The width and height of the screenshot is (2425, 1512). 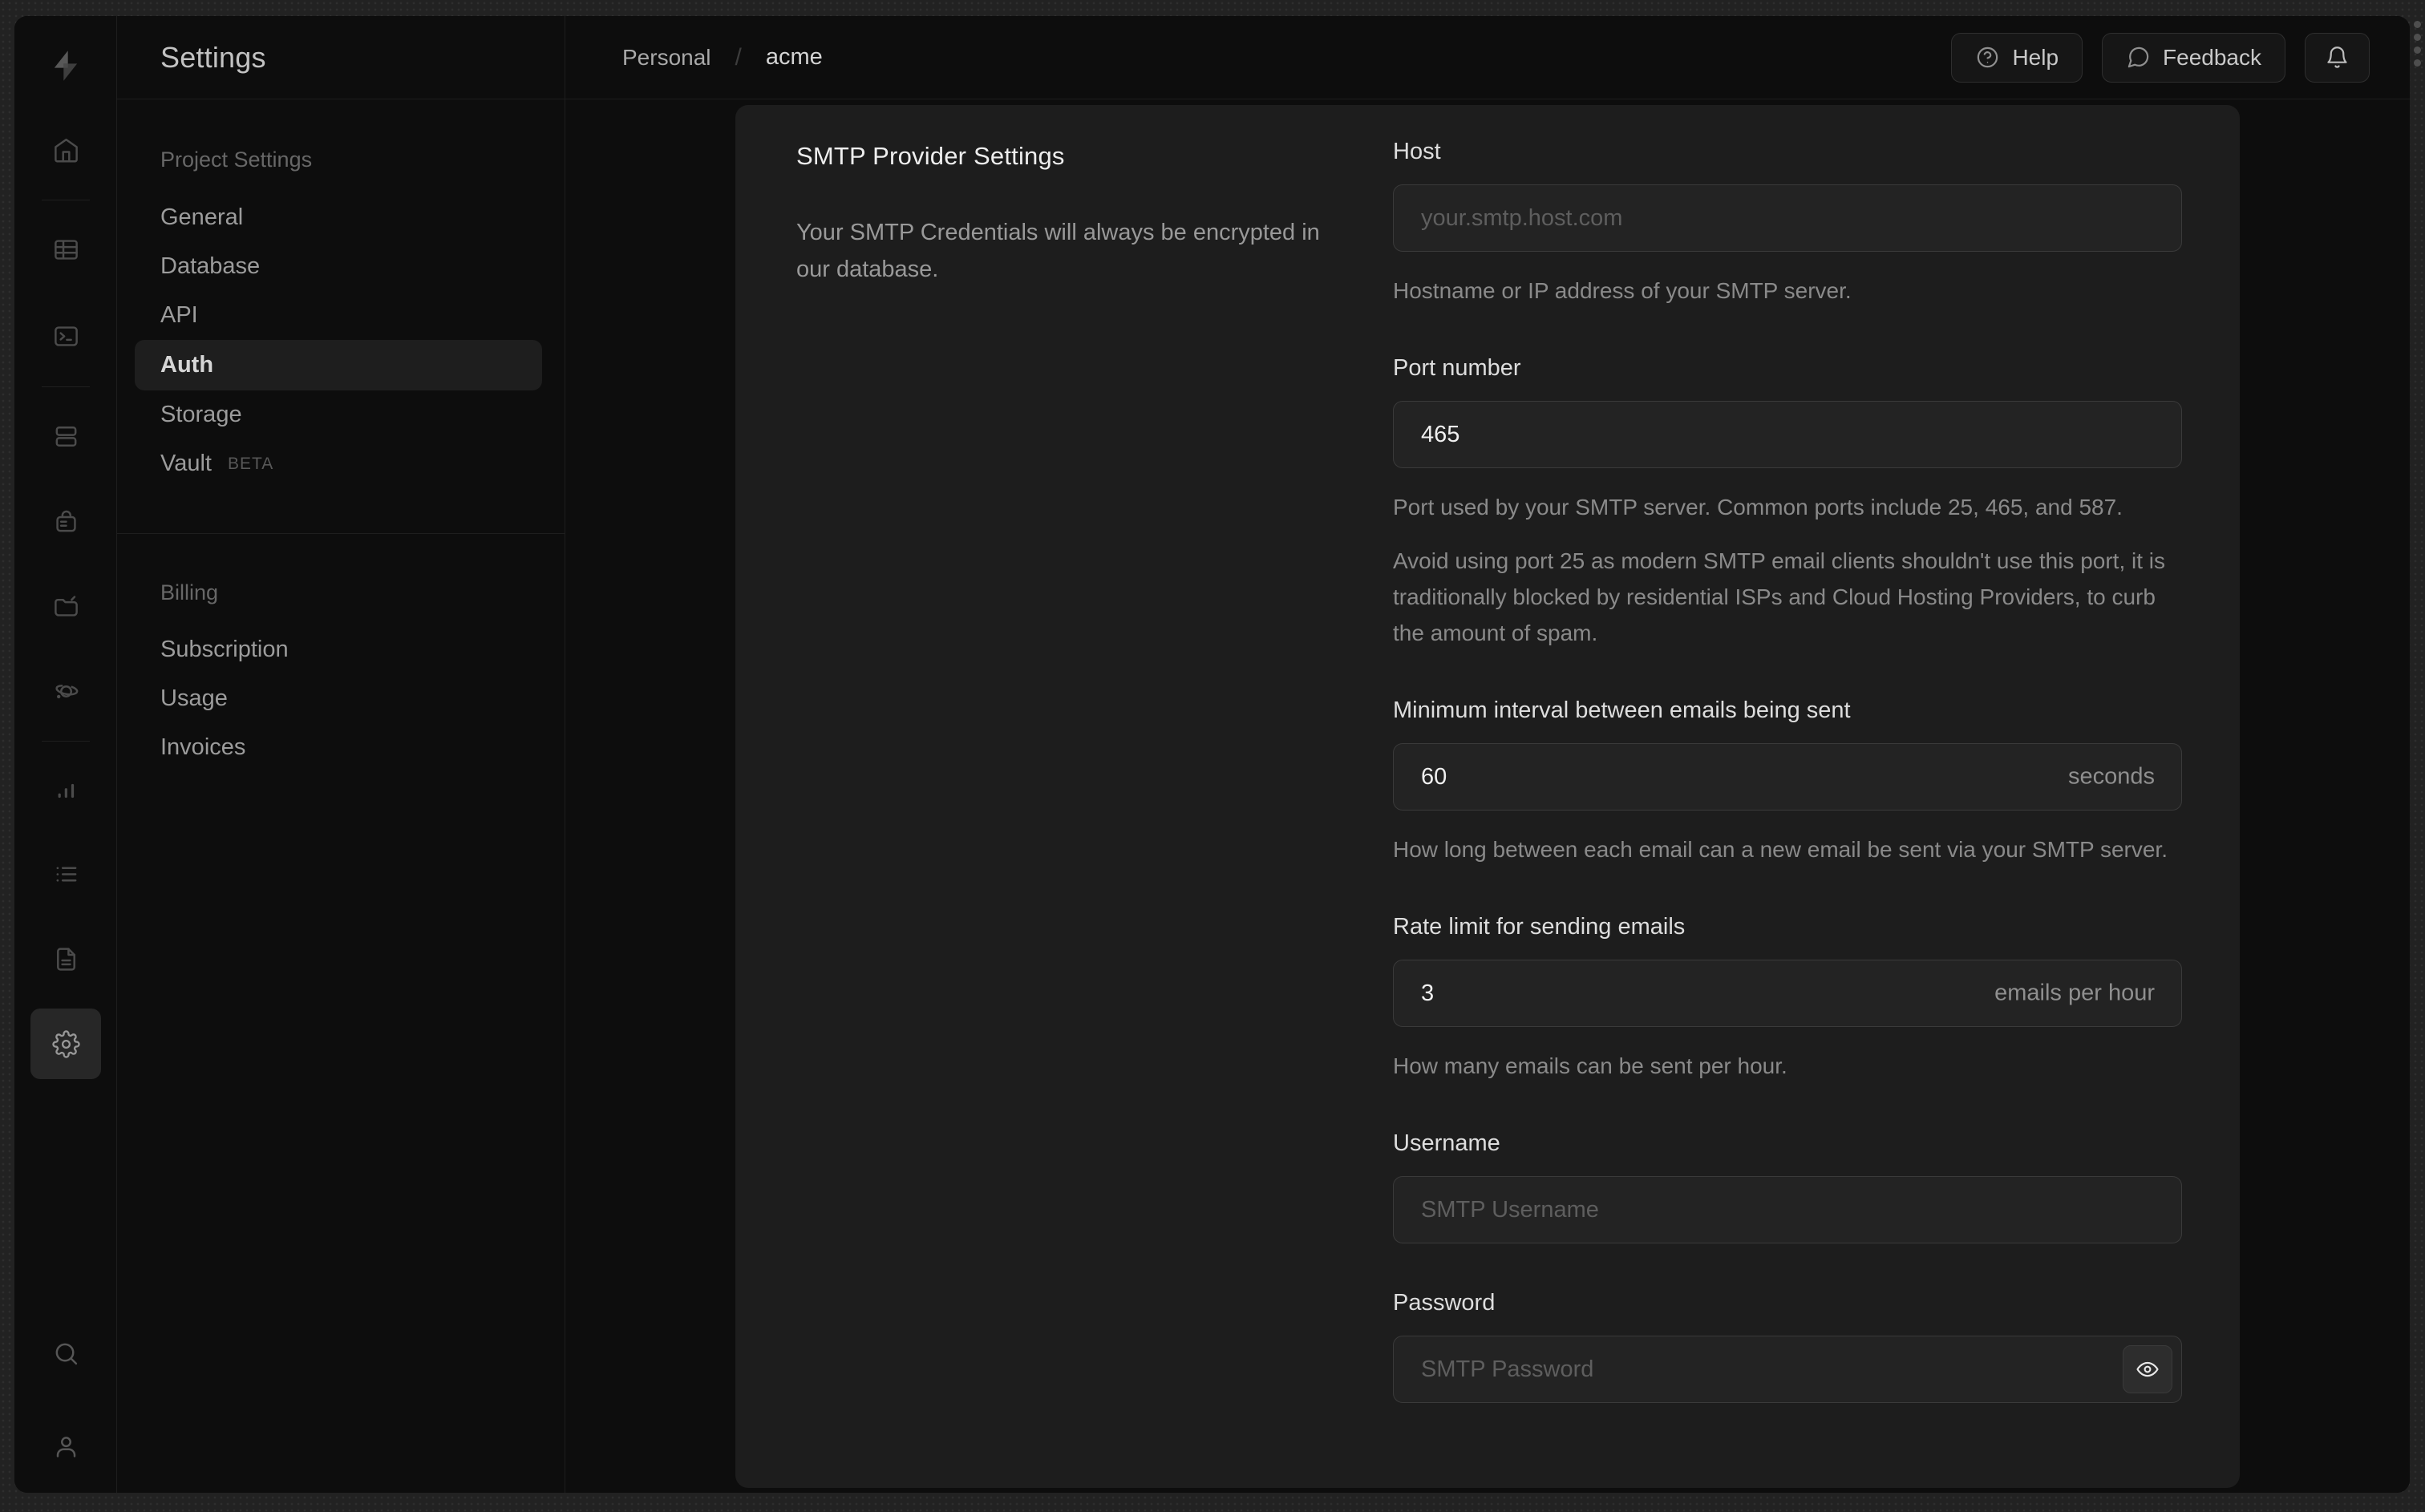 I want to click on sidebar-item-database, so click(x=65, y=436).